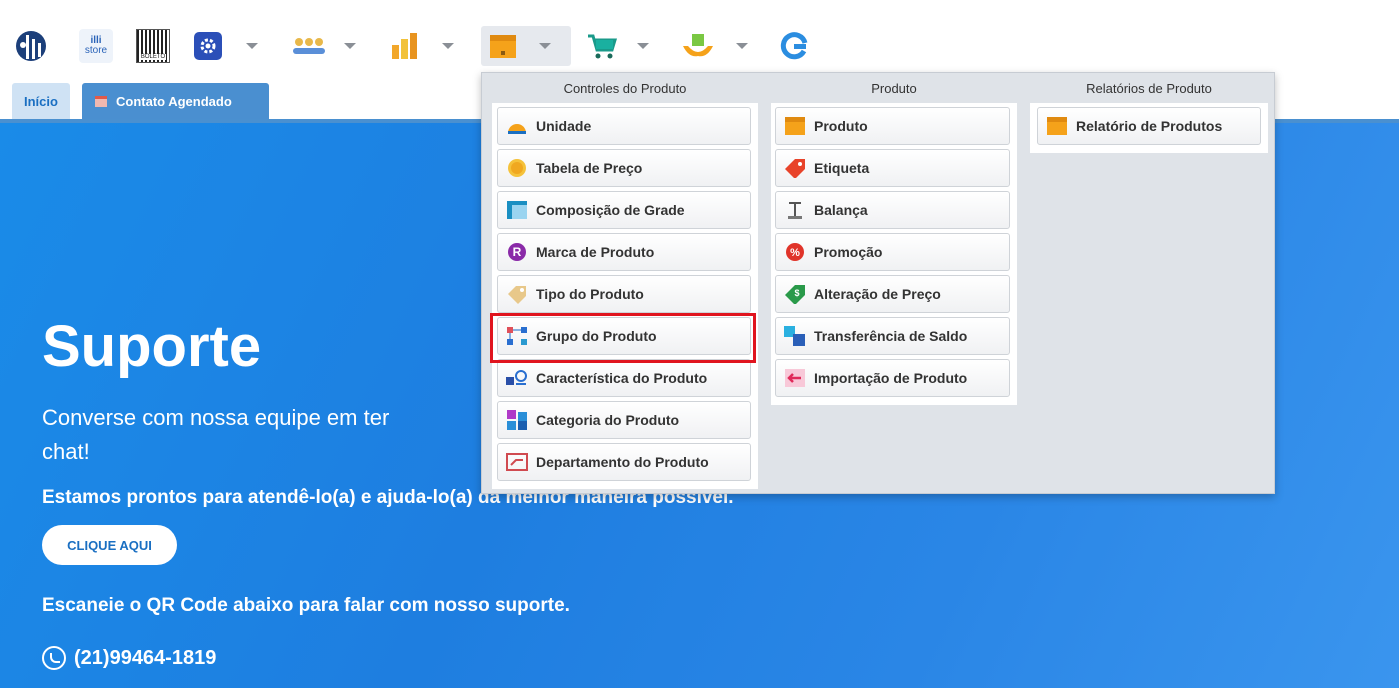 The width and height of the screenshot is (1399, 688). What do you see at coordinates (216, 417) in the screenshot?
I see `hero-subtitle-start: Converse com nossa equipe em ter` at bounding box center [216, 417].